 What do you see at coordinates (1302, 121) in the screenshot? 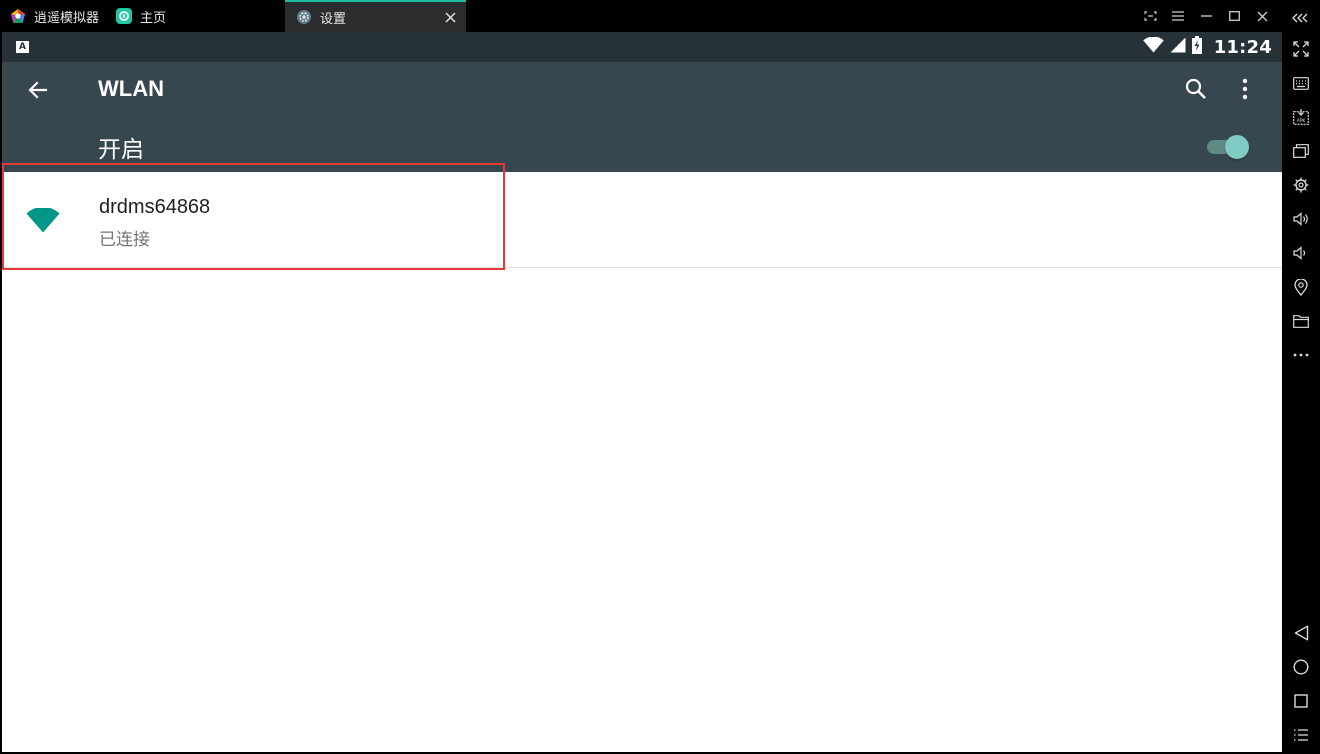
I see `svg-text: APK` at bounding box center [1302, 121].